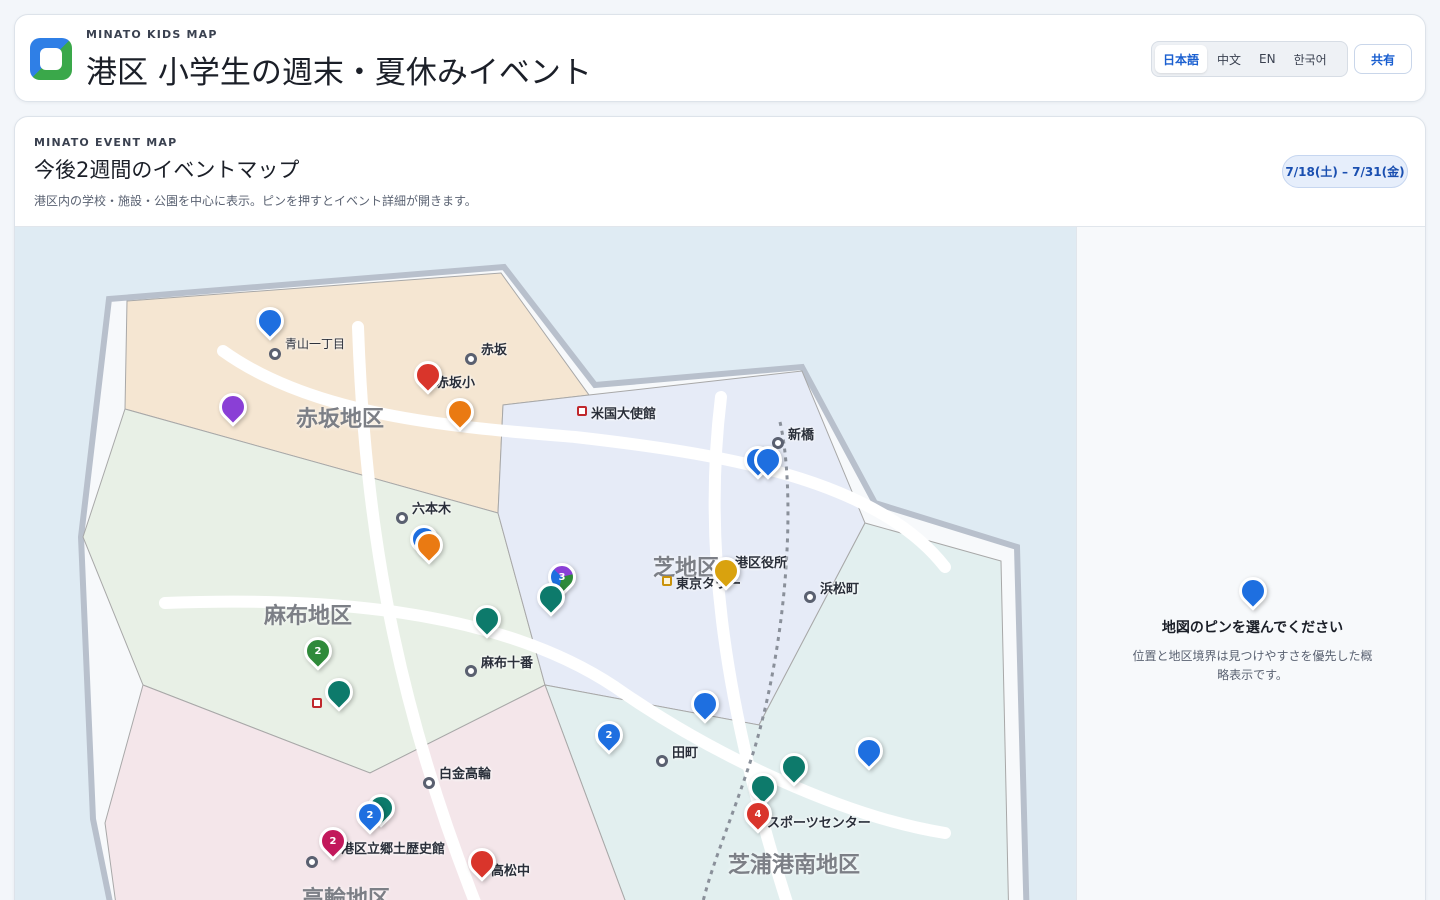  I want to click on district-label-azabu: 麻布地区, so click(308, 616).